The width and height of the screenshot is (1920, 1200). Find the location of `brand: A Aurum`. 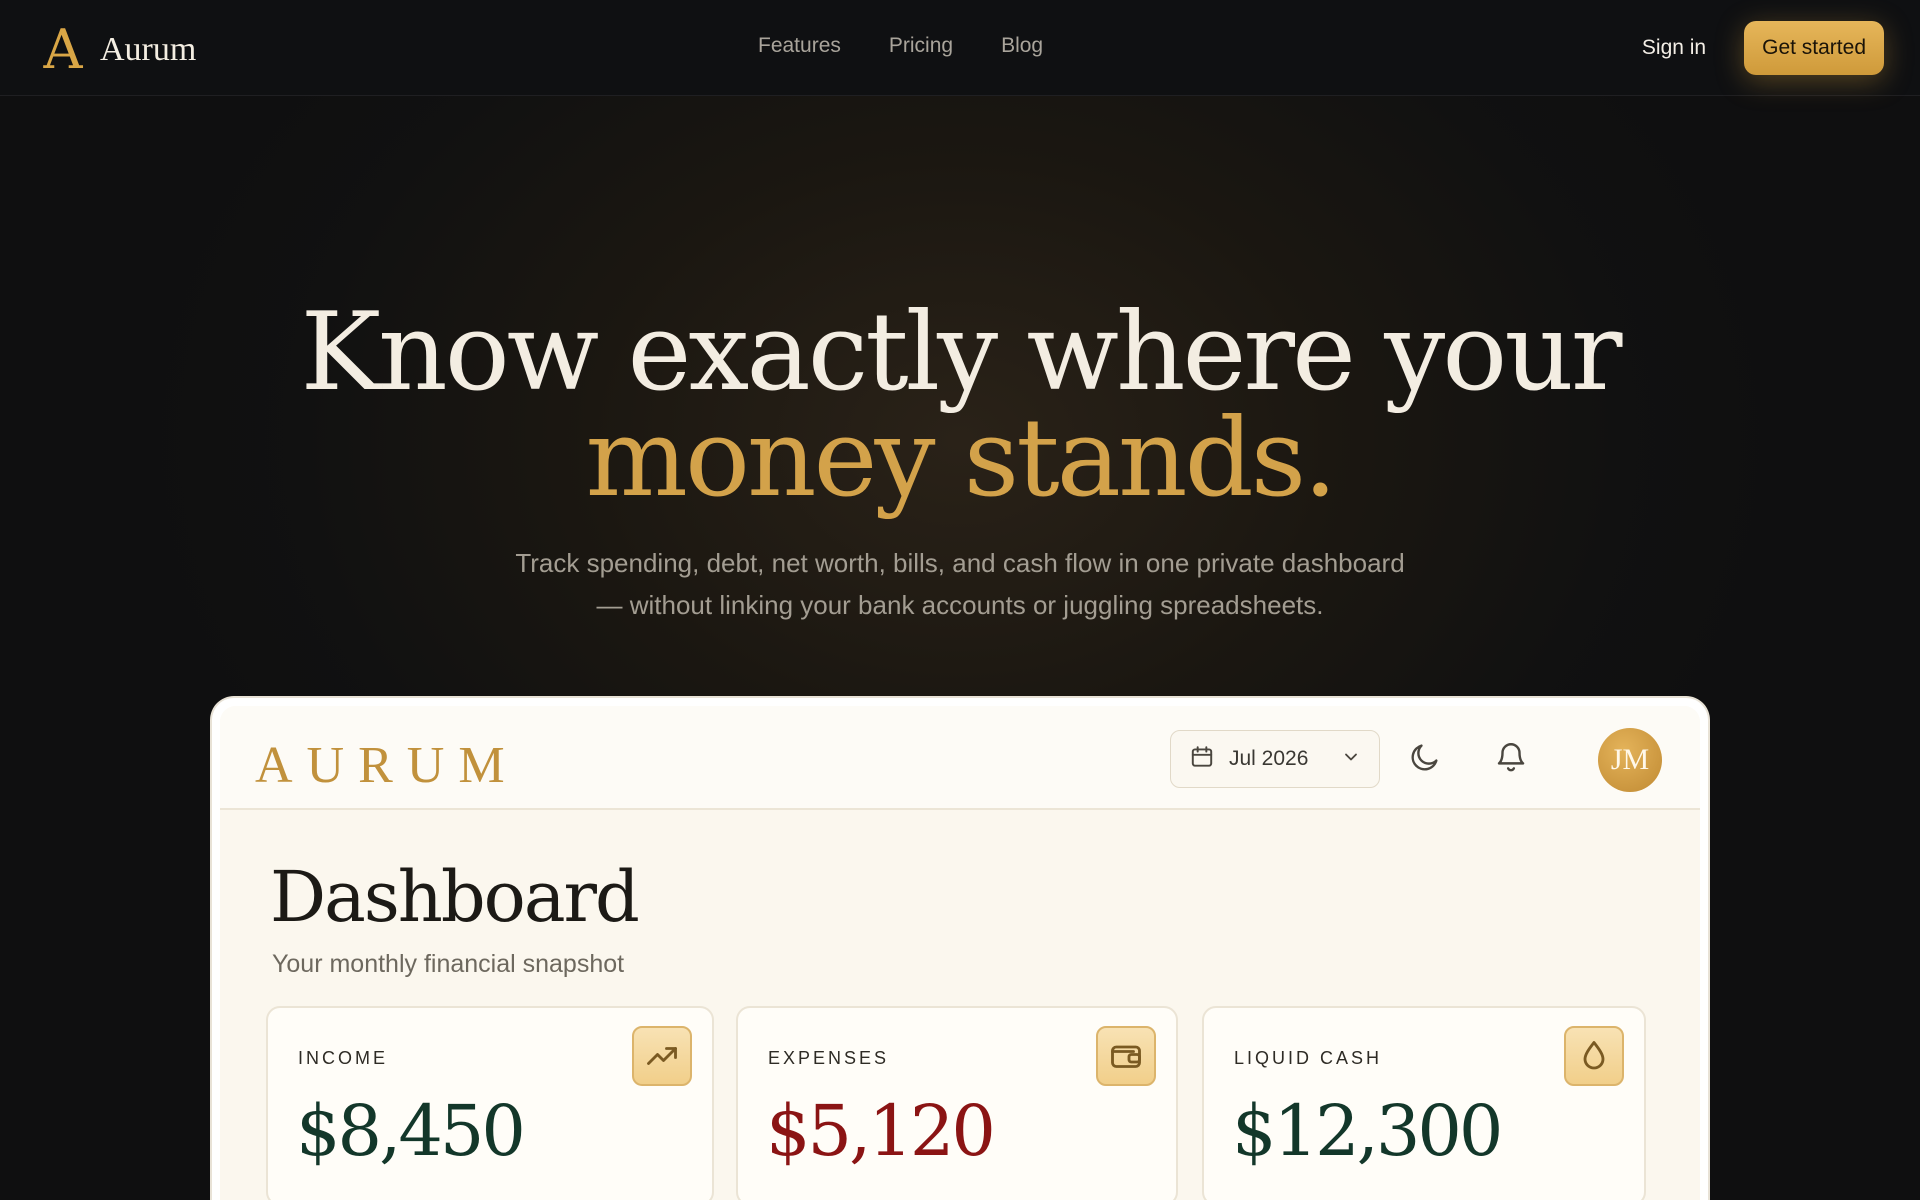

brand: A Aurum is located at coordinates (118, 49).